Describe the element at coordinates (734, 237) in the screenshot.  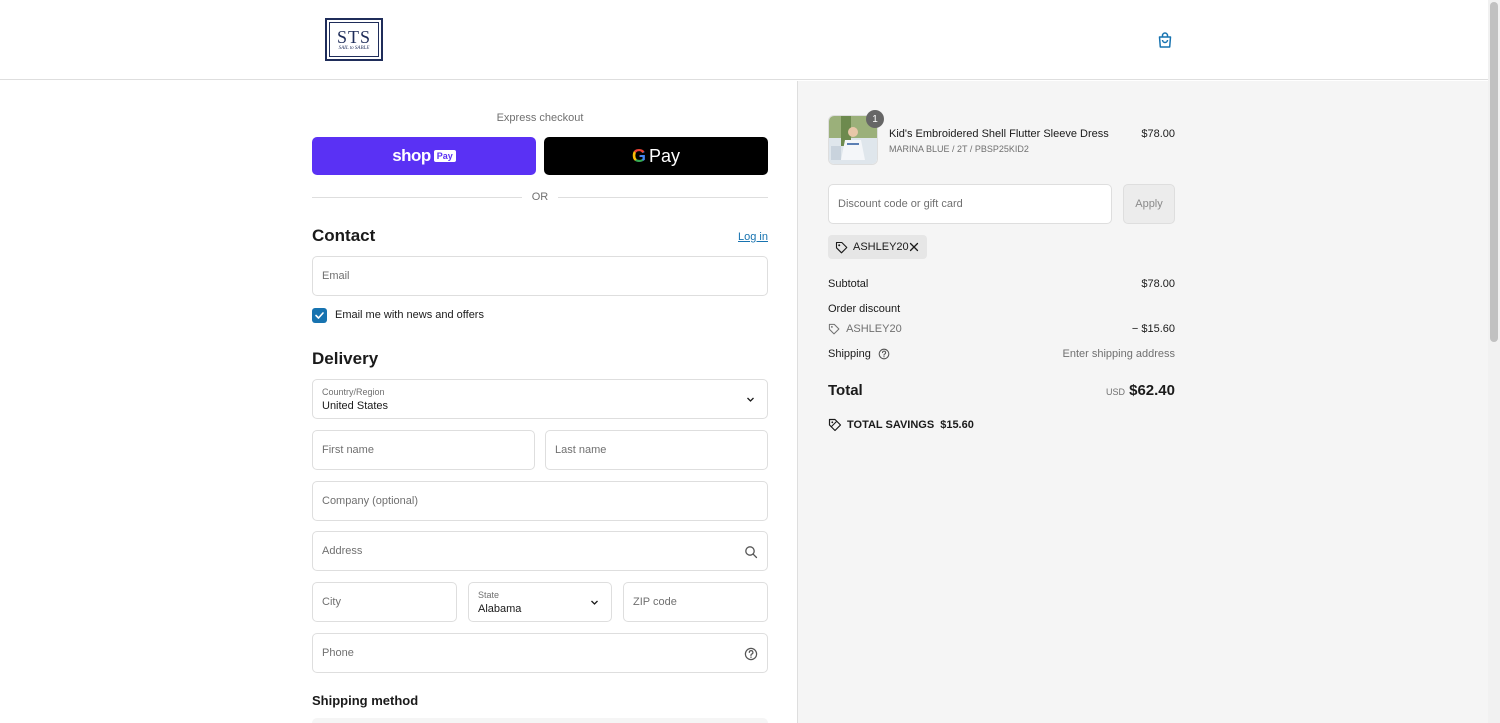
I see `log-in-link: Log in` at that location.